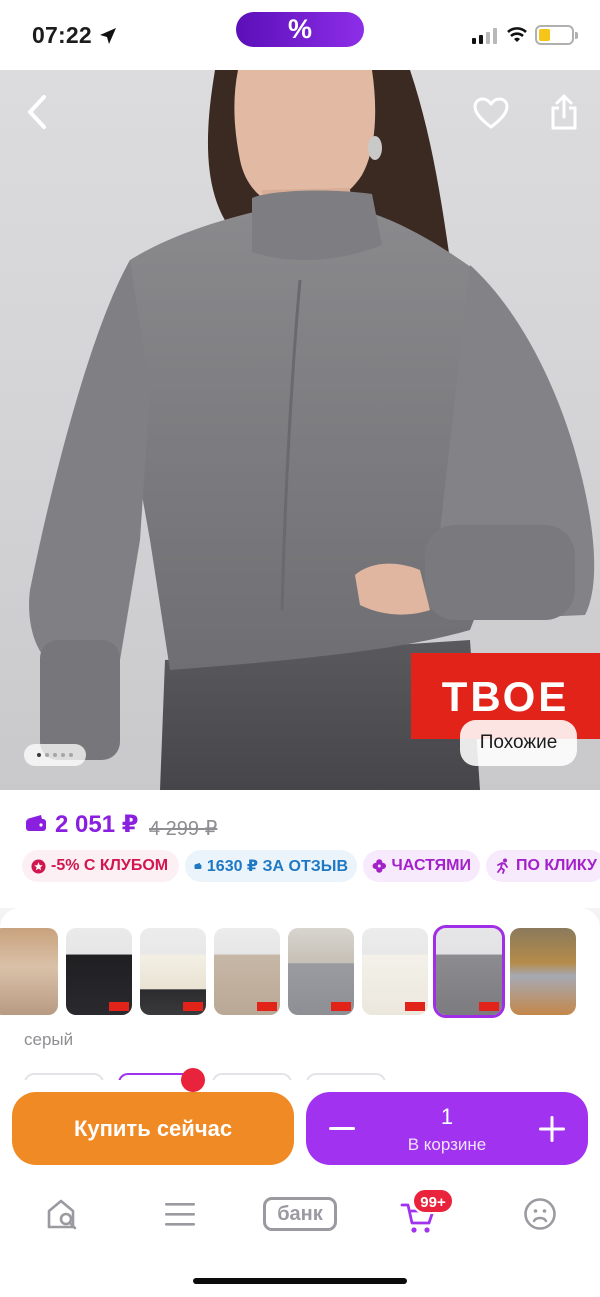 Image resolution: width=600 pixels, height=1297 pixels. I want to click on chip-club-discount: -5% С КЛУБОМ, so click(100, 866).